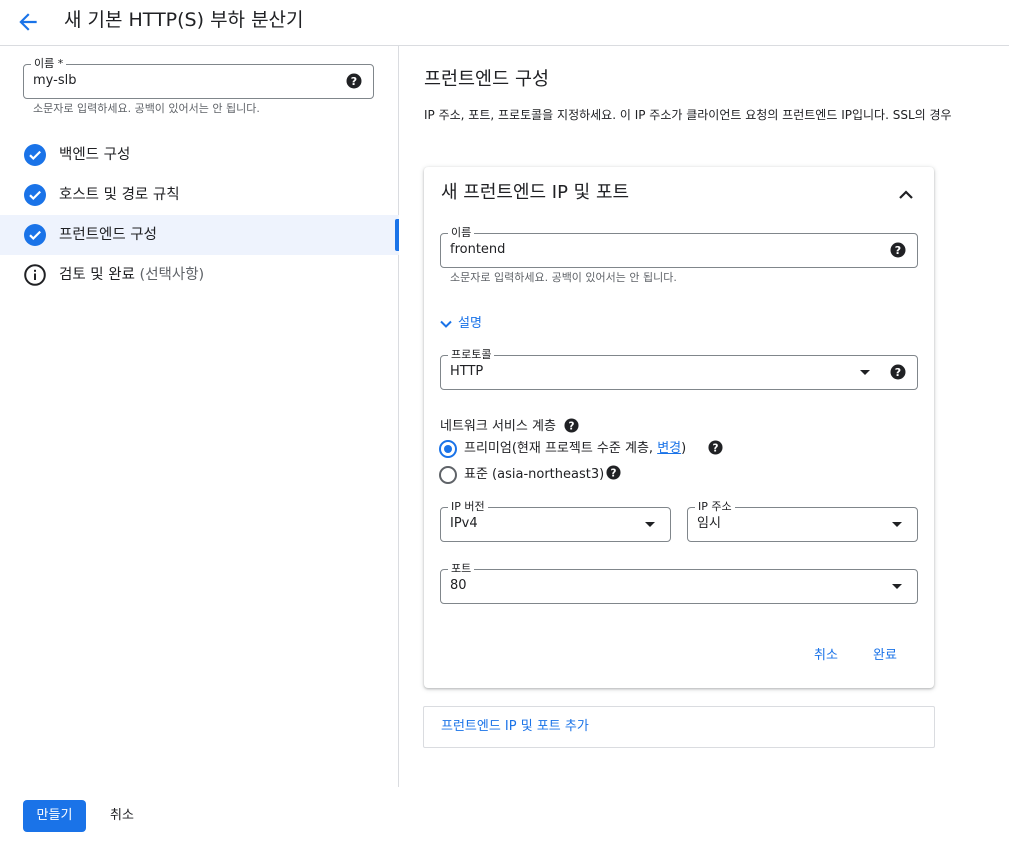 This screenshot has height=854, width=1009. Describe the element at coordinates (498, 426) in the screenshot. I see `network-tier-label-text: 네트워크 서비스 계층` at that location.